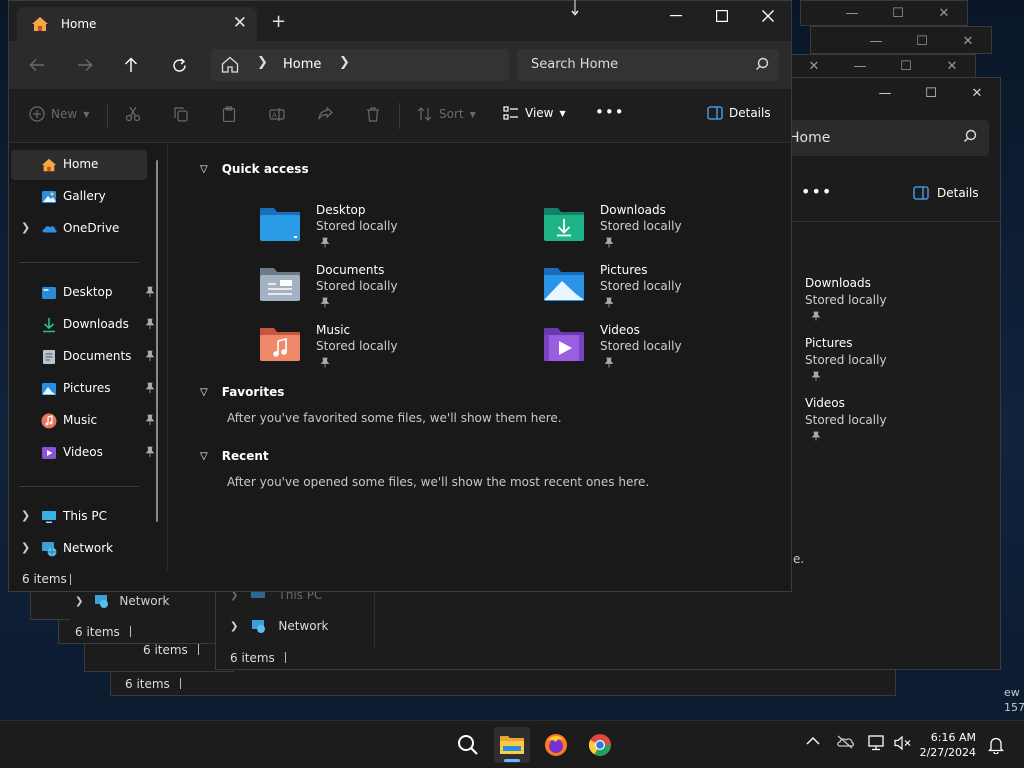  What do you see at coordinates (83, 357) in the screenshot?
I see `sidebar-item-documents: Documents` at bounding box center [83, 357].